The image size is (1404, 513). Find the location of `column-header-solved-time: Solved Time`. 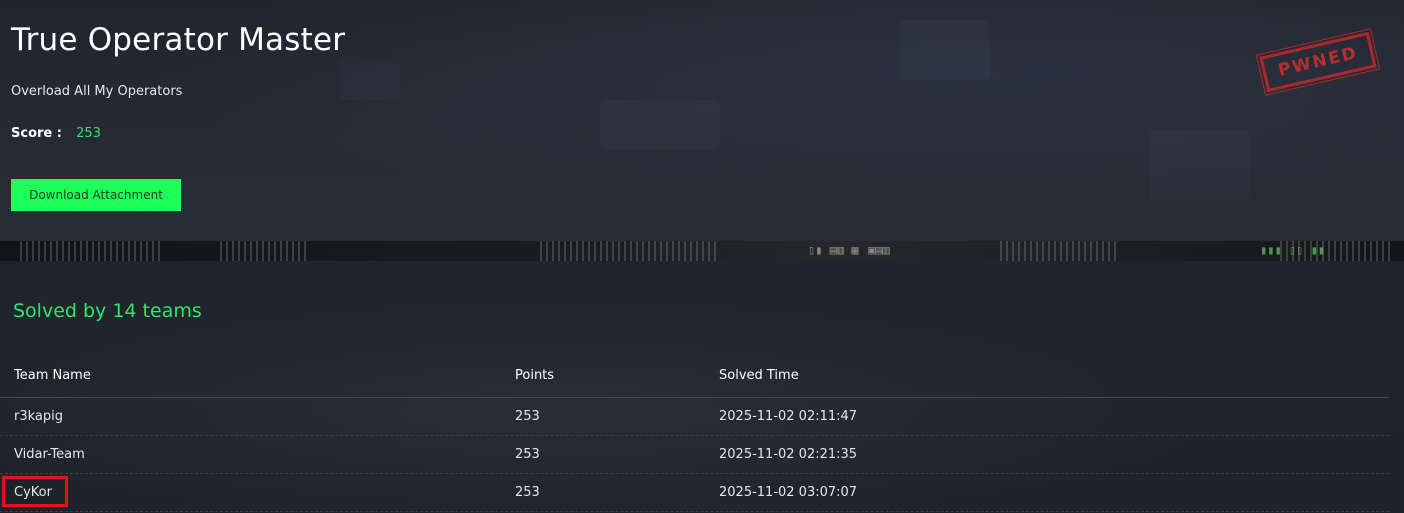

column-header-solved-time: Solved Time is located at coordinates (759, 375).